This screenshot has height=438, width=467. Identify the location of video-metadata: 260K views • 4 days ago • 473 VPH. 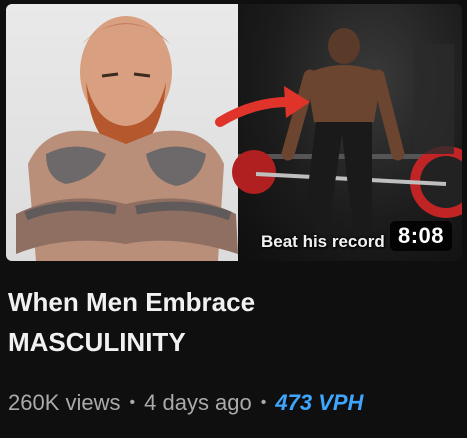
(185, 403).